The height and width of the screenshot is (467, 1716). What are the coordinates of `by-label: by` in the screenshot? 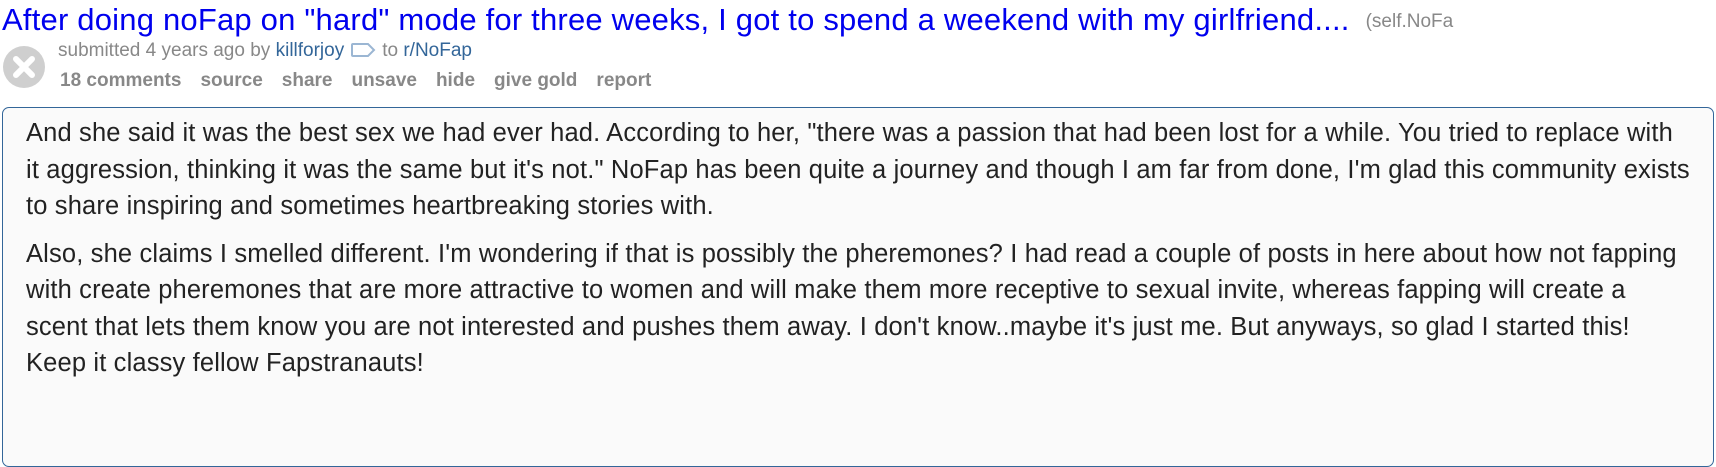 It's located at (260, 50).